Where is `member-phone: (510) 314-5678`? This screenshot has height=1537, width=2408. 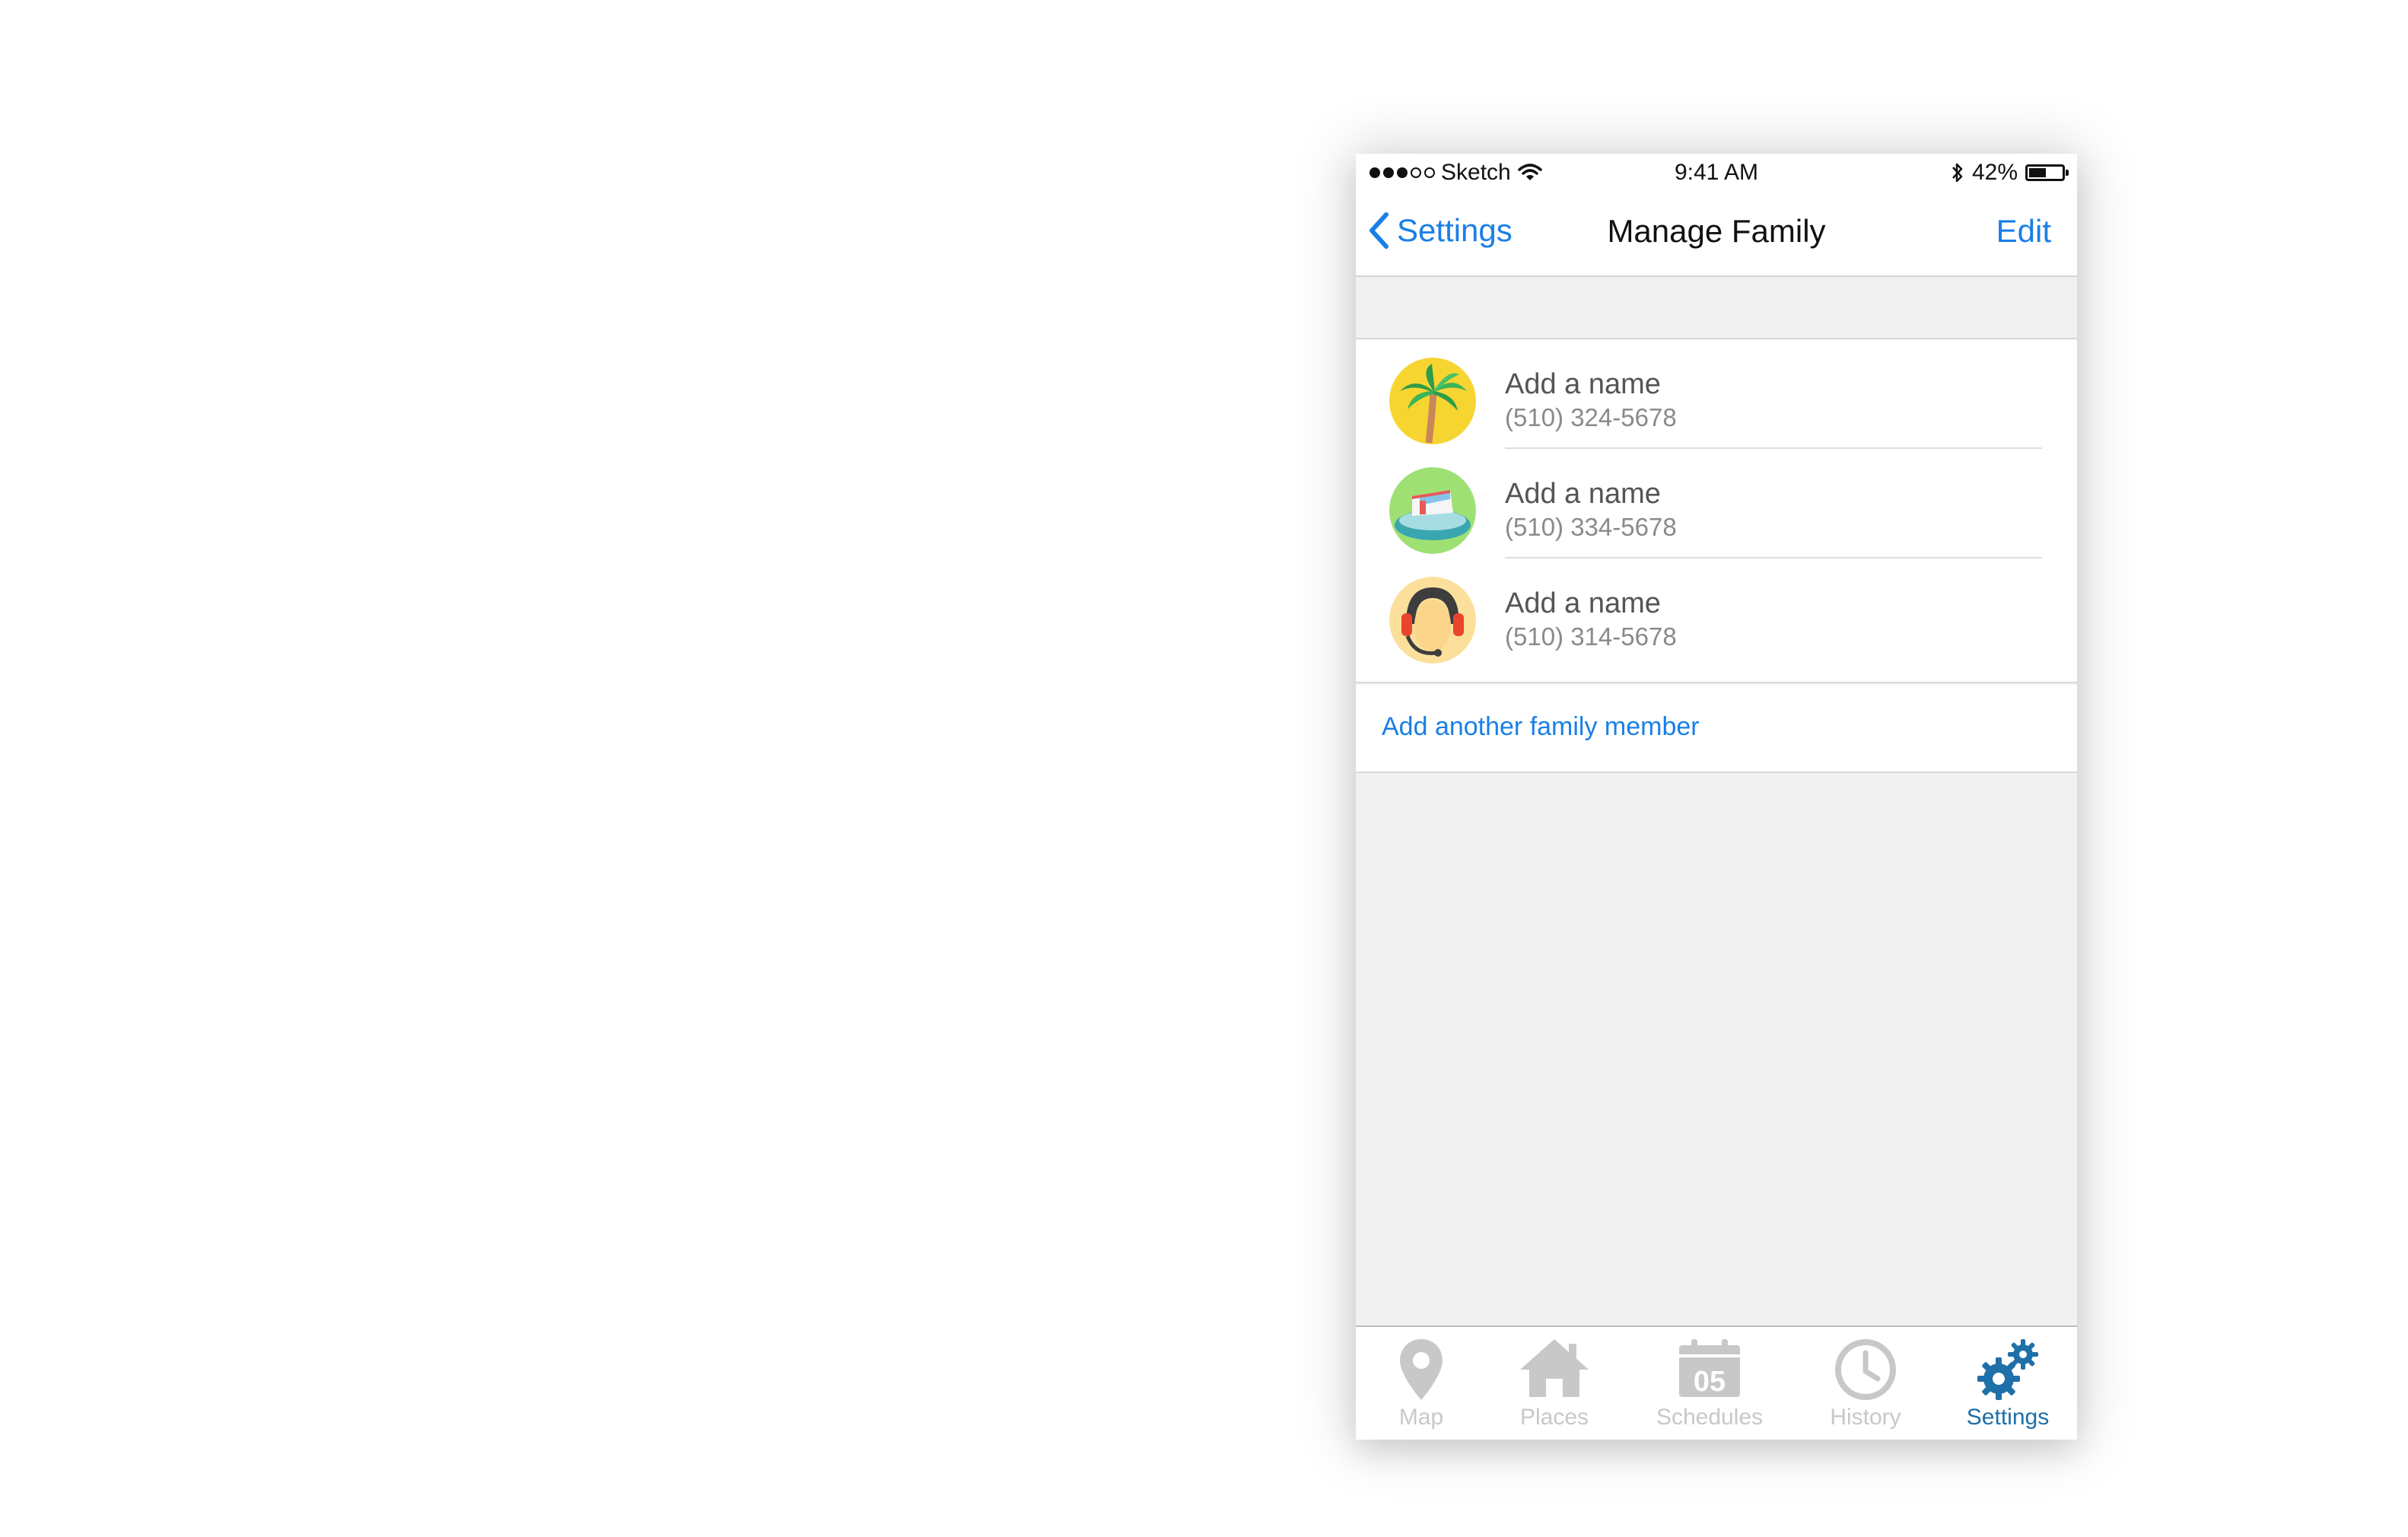
member-phone: (510) 314-5678 is located at coordinates (1591, 637).